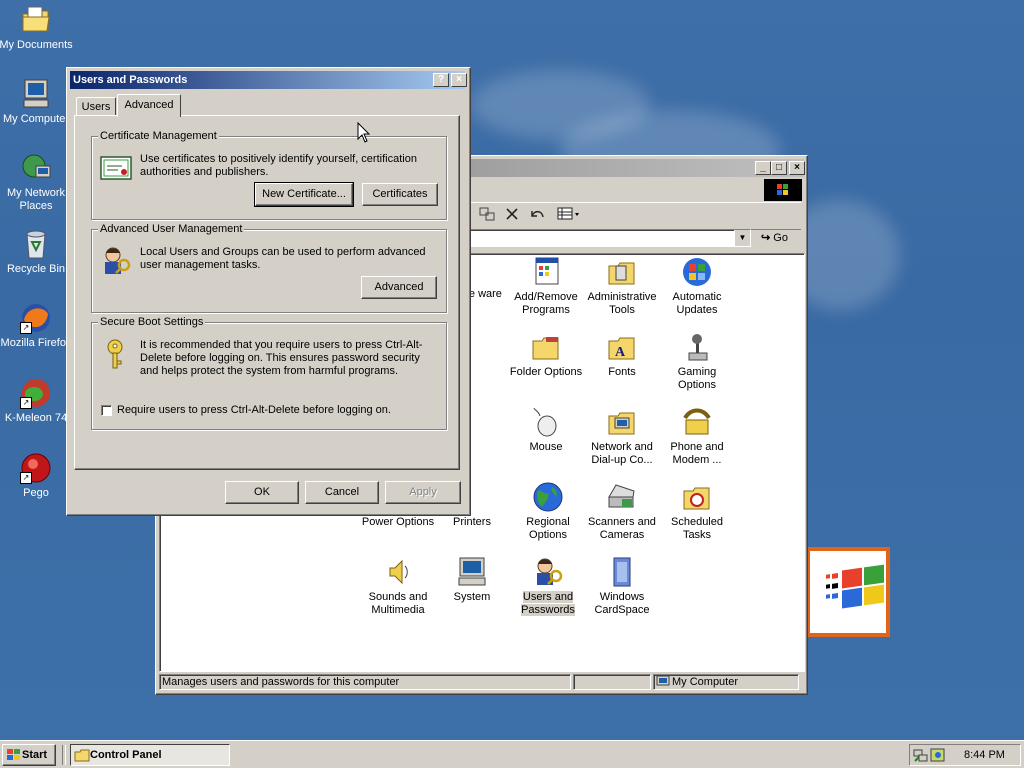  What do you see at coordinates (399, 287) in the screenshot?
I see `advanced-button: Advanced` at bounding box center [399, 287].